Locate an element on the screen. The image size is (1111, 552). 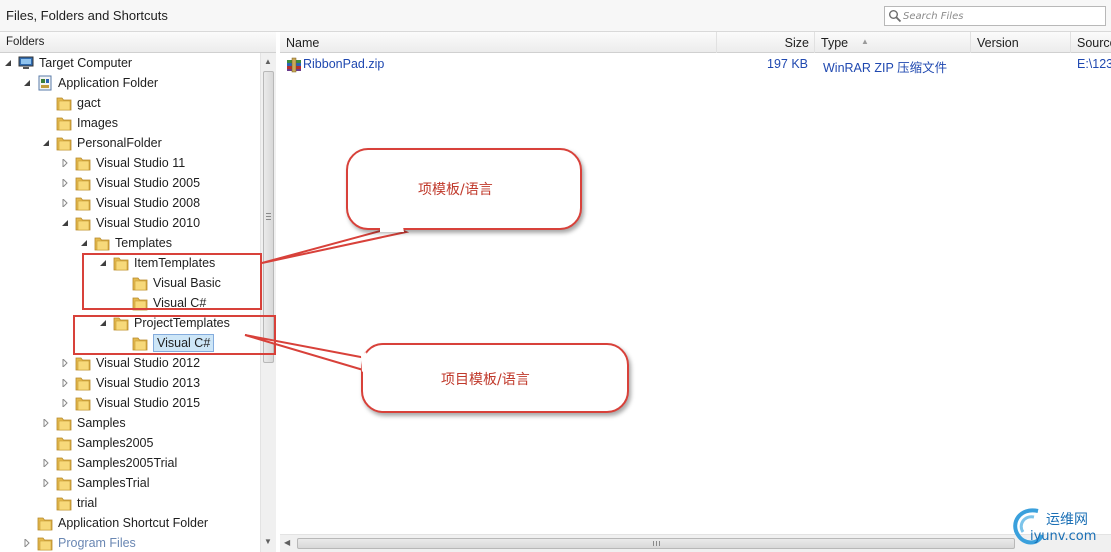
app-folder-icon is located at coordinates (45, 83).